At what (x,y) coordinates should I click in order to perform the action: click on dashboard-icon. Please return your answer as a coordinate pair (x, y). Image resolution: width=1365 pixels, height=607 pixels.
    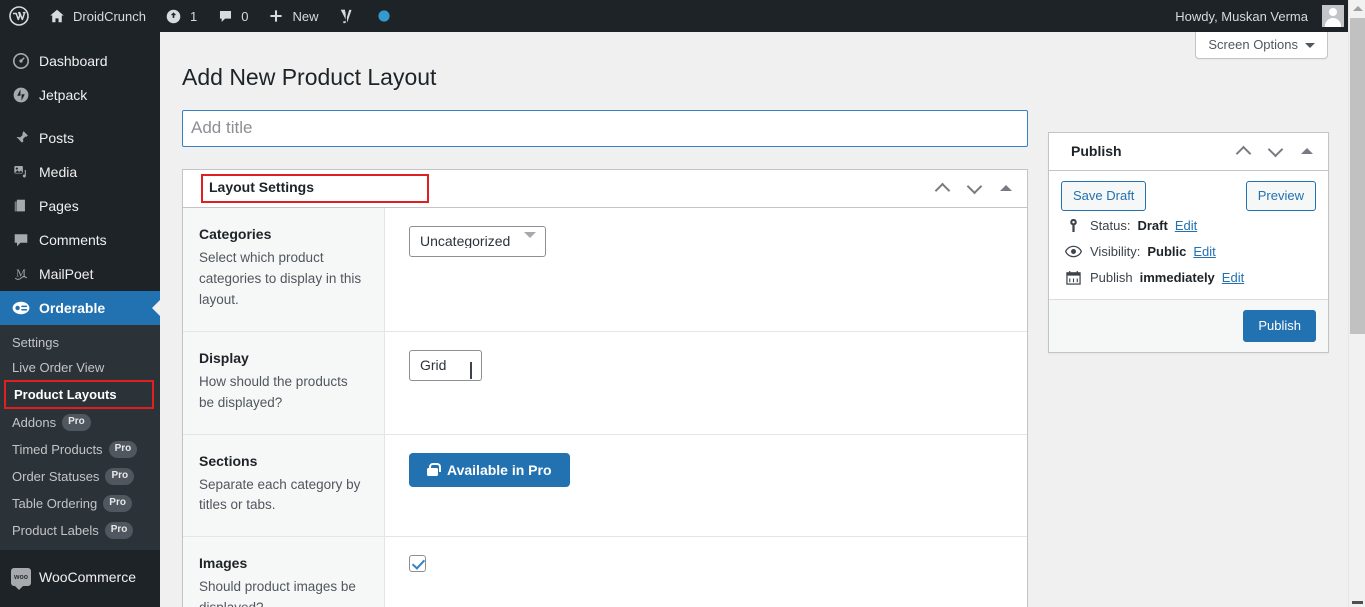
    Looking at the image, I should click on (21, 61).